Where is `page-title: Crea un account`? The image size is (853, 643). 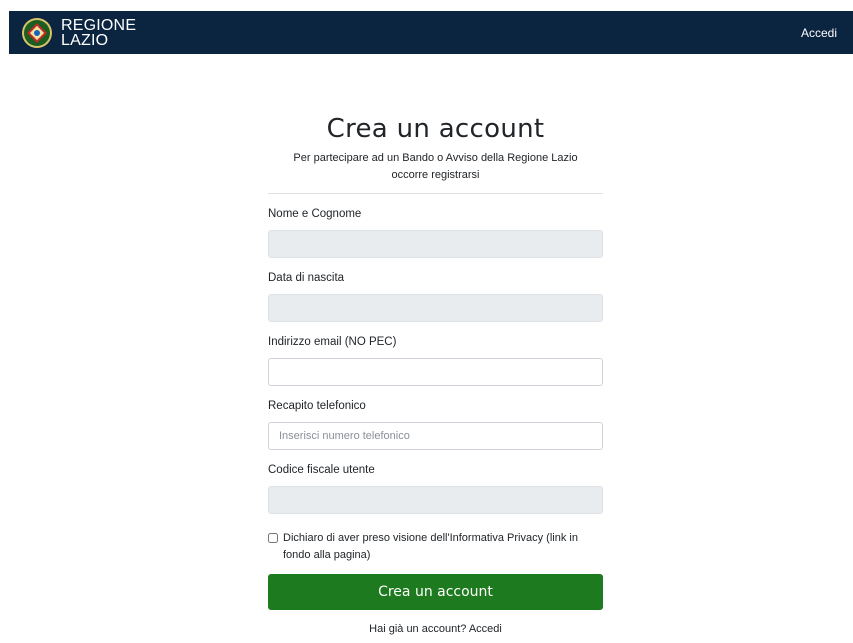 page-title: Crea un account is located at coordinates (435, 129).